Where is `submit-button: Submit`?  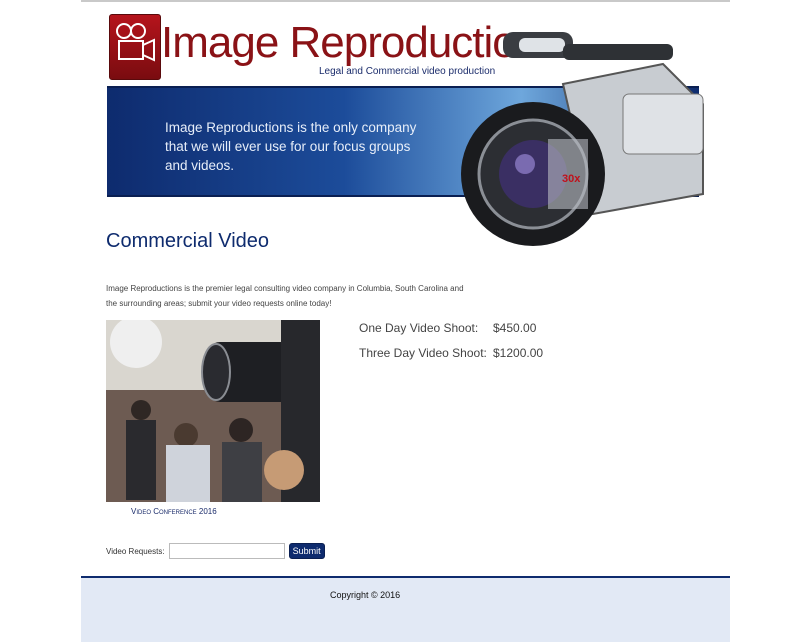
submit-button: Submit is located at coordinates (306, 551).